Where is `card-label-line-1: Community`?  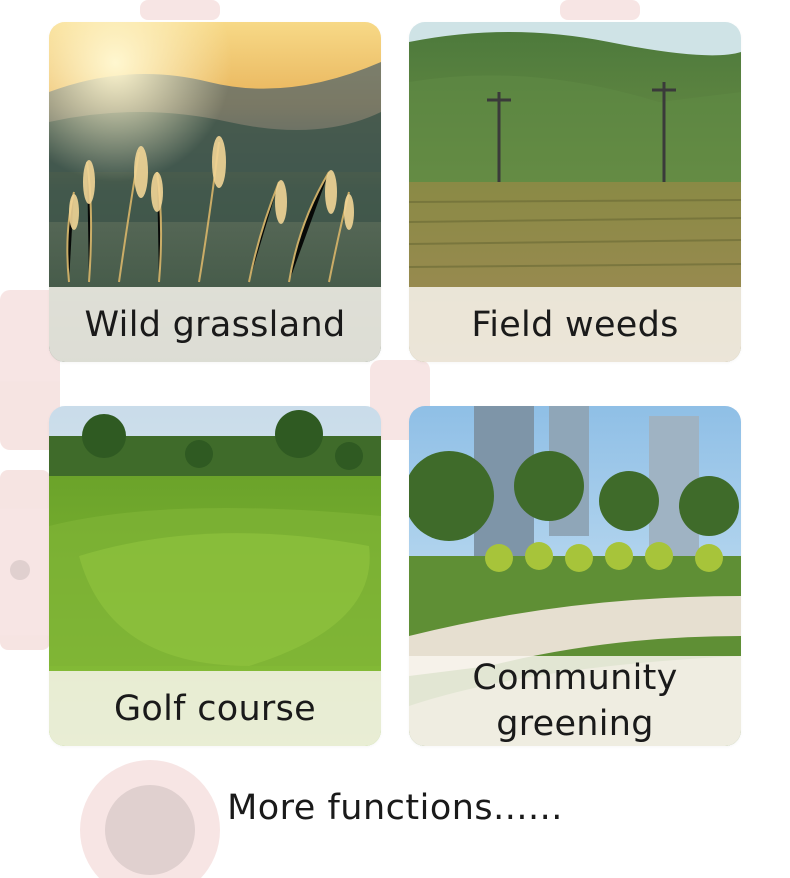
card-label-line-1: Community is located at coordinates (575, 678).